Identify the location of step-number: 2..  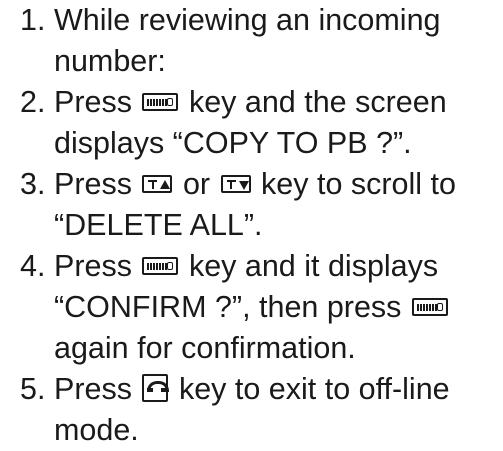
(33, 102).